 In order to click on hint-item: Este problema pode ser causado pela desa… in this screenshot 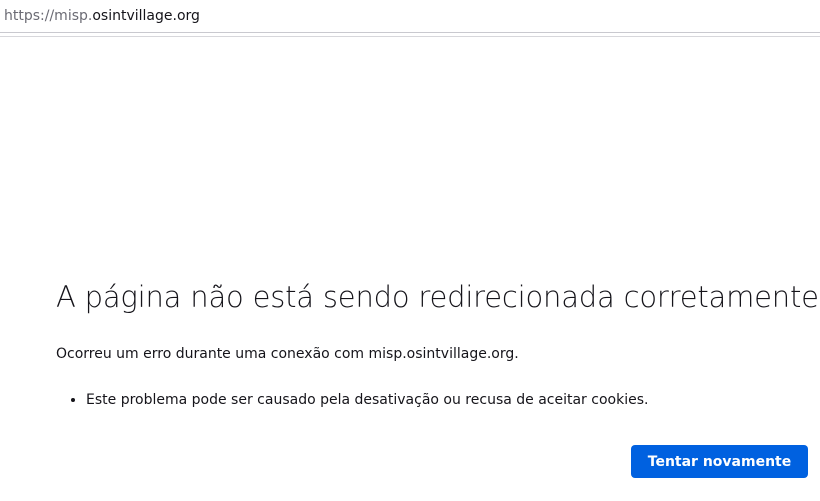, I will do `click(367, 400)`.